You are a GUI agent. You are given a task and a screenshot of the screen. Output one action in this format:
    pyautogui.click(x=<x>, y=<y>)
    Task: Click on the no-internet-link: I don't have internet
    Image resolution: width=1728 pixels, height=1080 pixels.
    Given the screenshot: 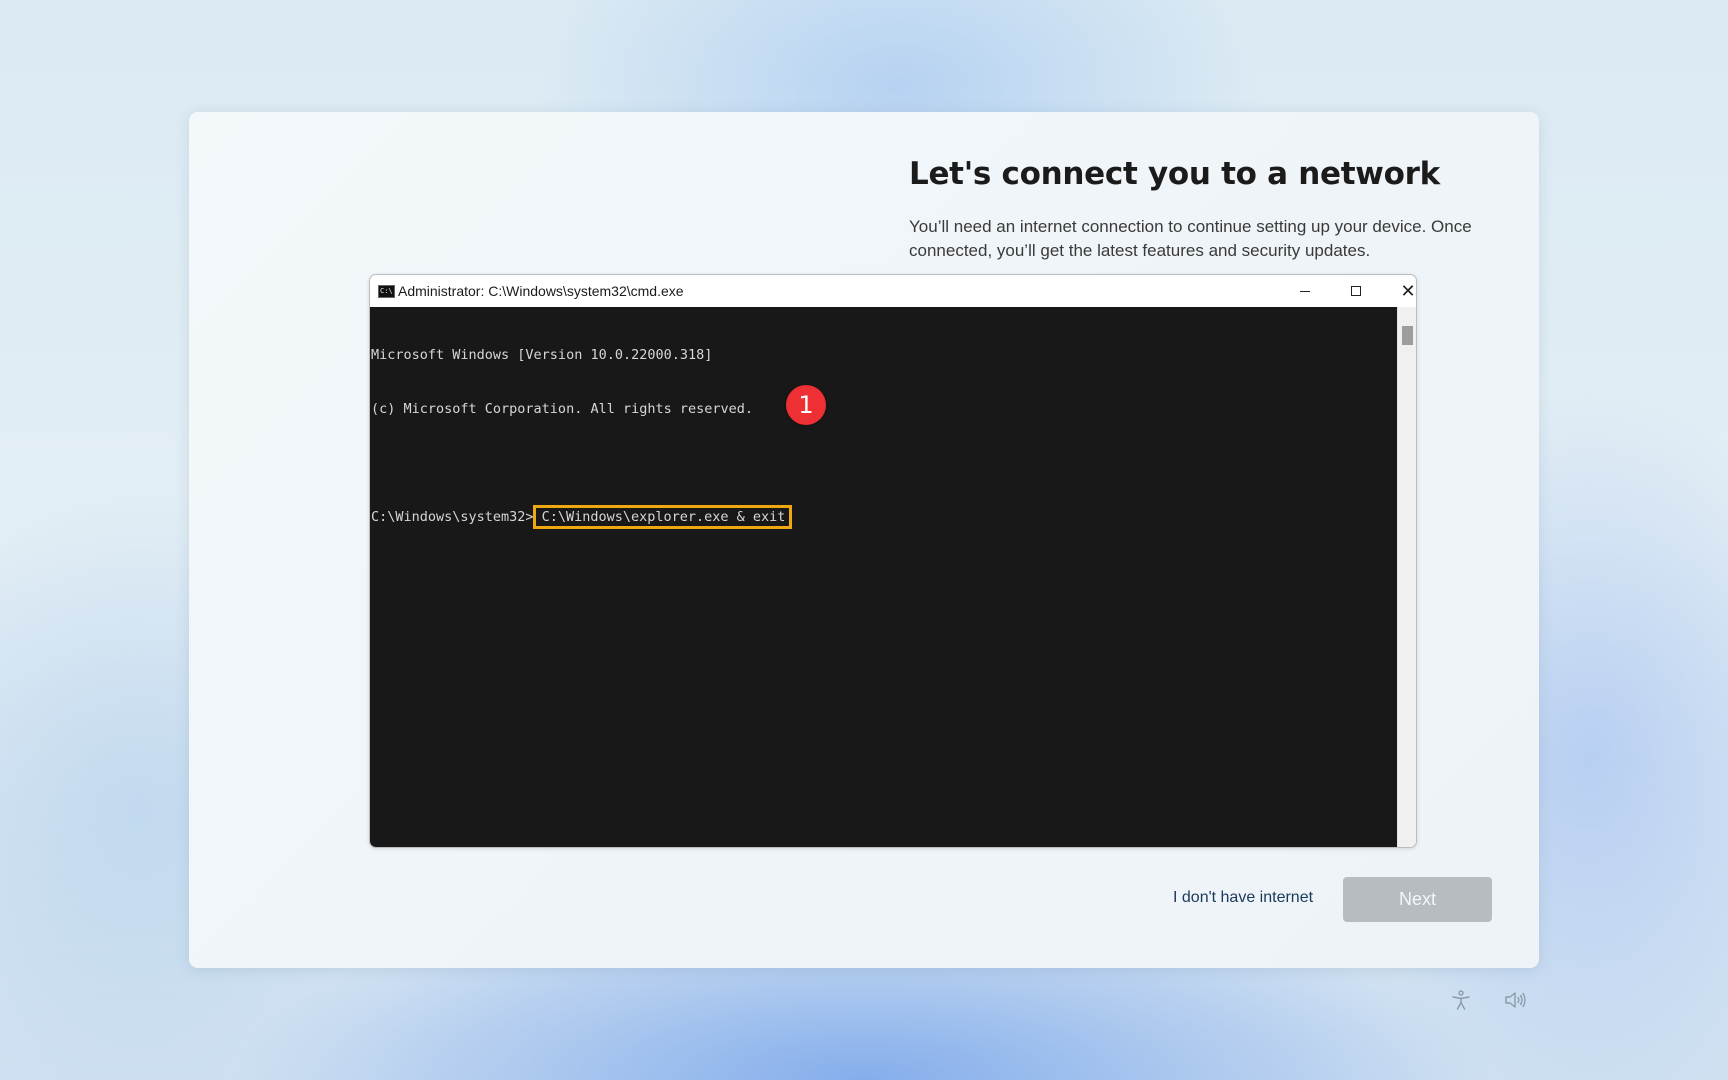 What is the action you would take?
    pyautogui.click(x=1243, y=898)
    